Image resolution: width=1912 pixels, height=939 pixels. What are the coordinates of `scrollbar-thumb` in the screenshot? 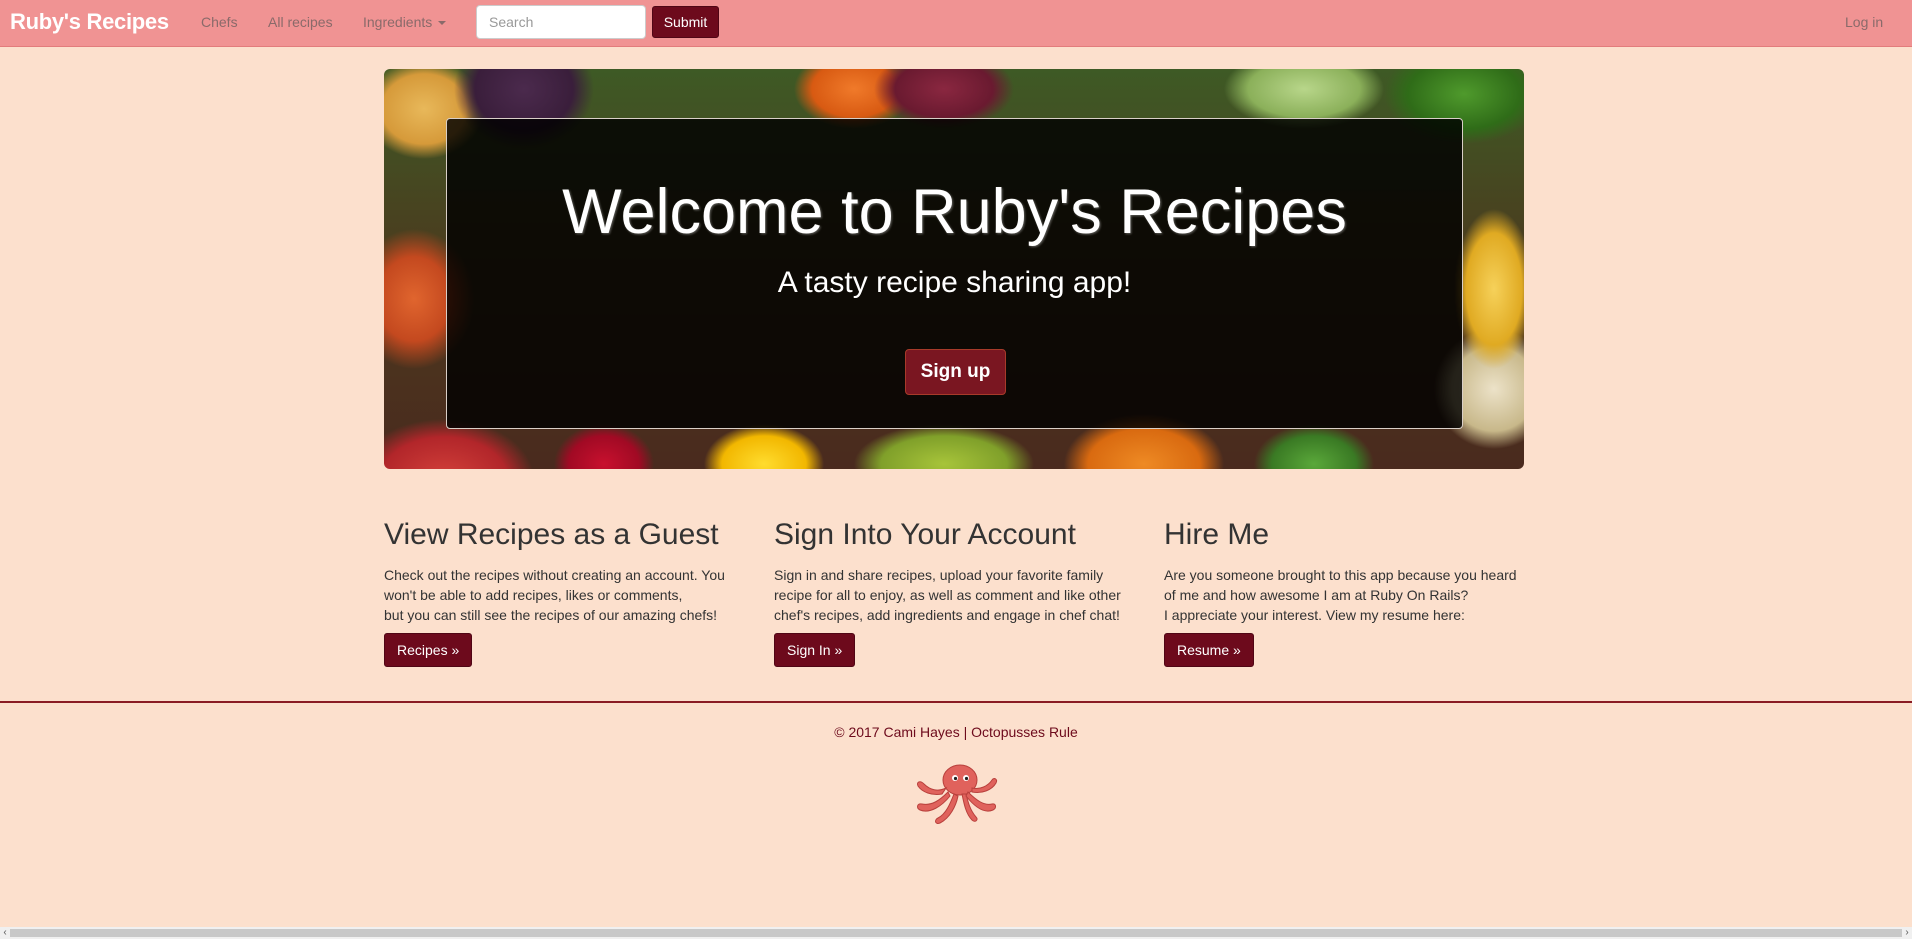 It's located at (956, 933).